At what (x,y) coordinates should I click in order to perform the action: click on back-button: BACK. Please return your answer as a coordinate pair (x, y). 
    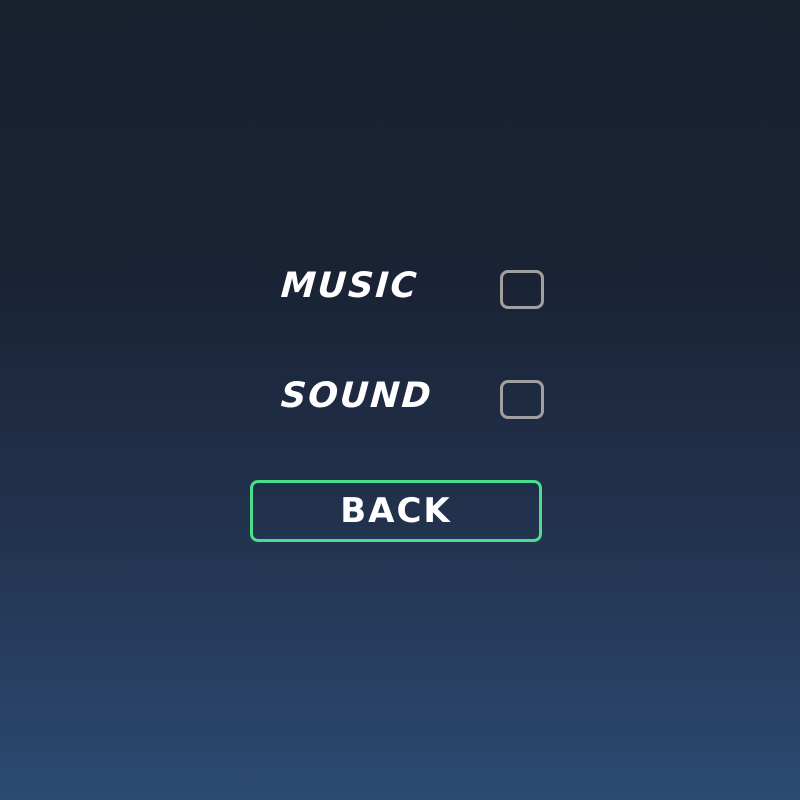
    Looking at the image, I should click on (396, 511).